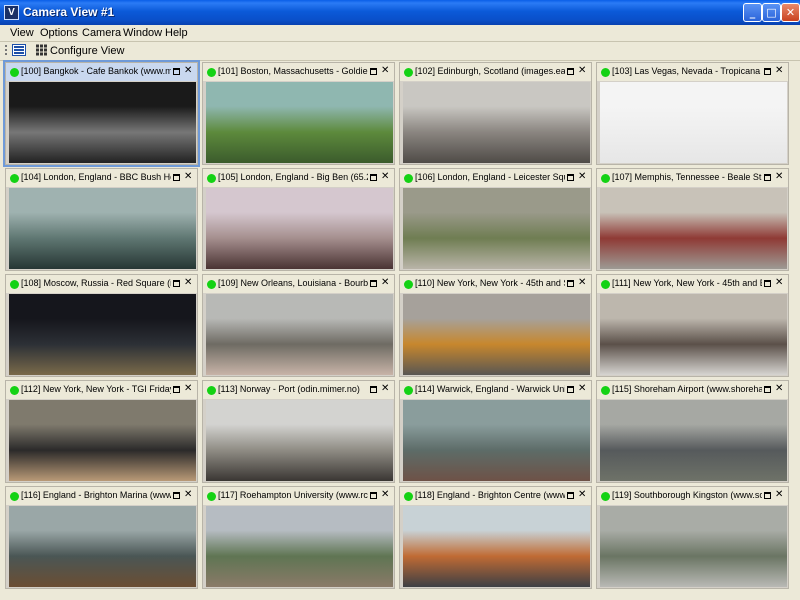 The width and height of the screenshot is (800, 600). I want to click on maximize-button: □, so click(771, 12).